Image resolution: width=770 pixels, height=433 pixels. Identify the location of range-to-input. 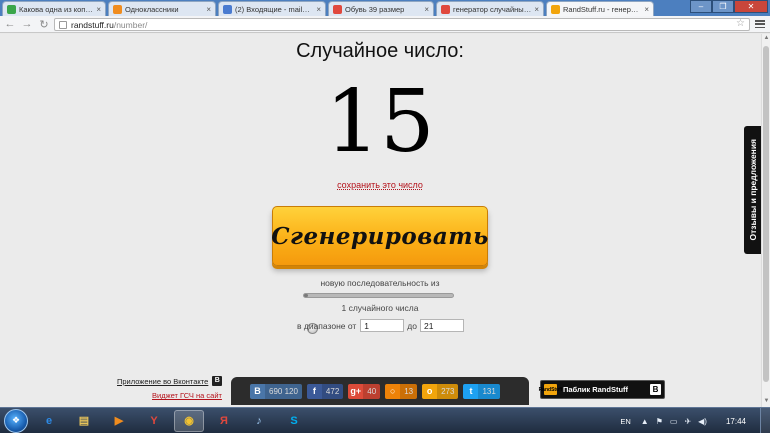
(441, 325).